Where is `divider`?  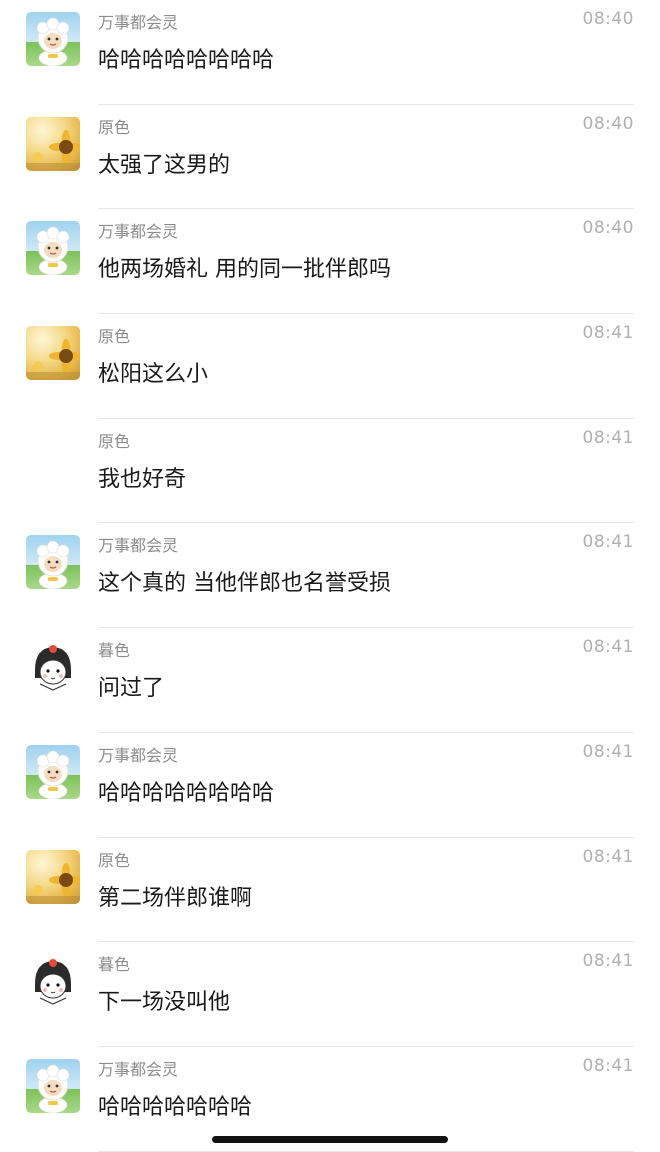
divider is located at coordinates (366, 1151).